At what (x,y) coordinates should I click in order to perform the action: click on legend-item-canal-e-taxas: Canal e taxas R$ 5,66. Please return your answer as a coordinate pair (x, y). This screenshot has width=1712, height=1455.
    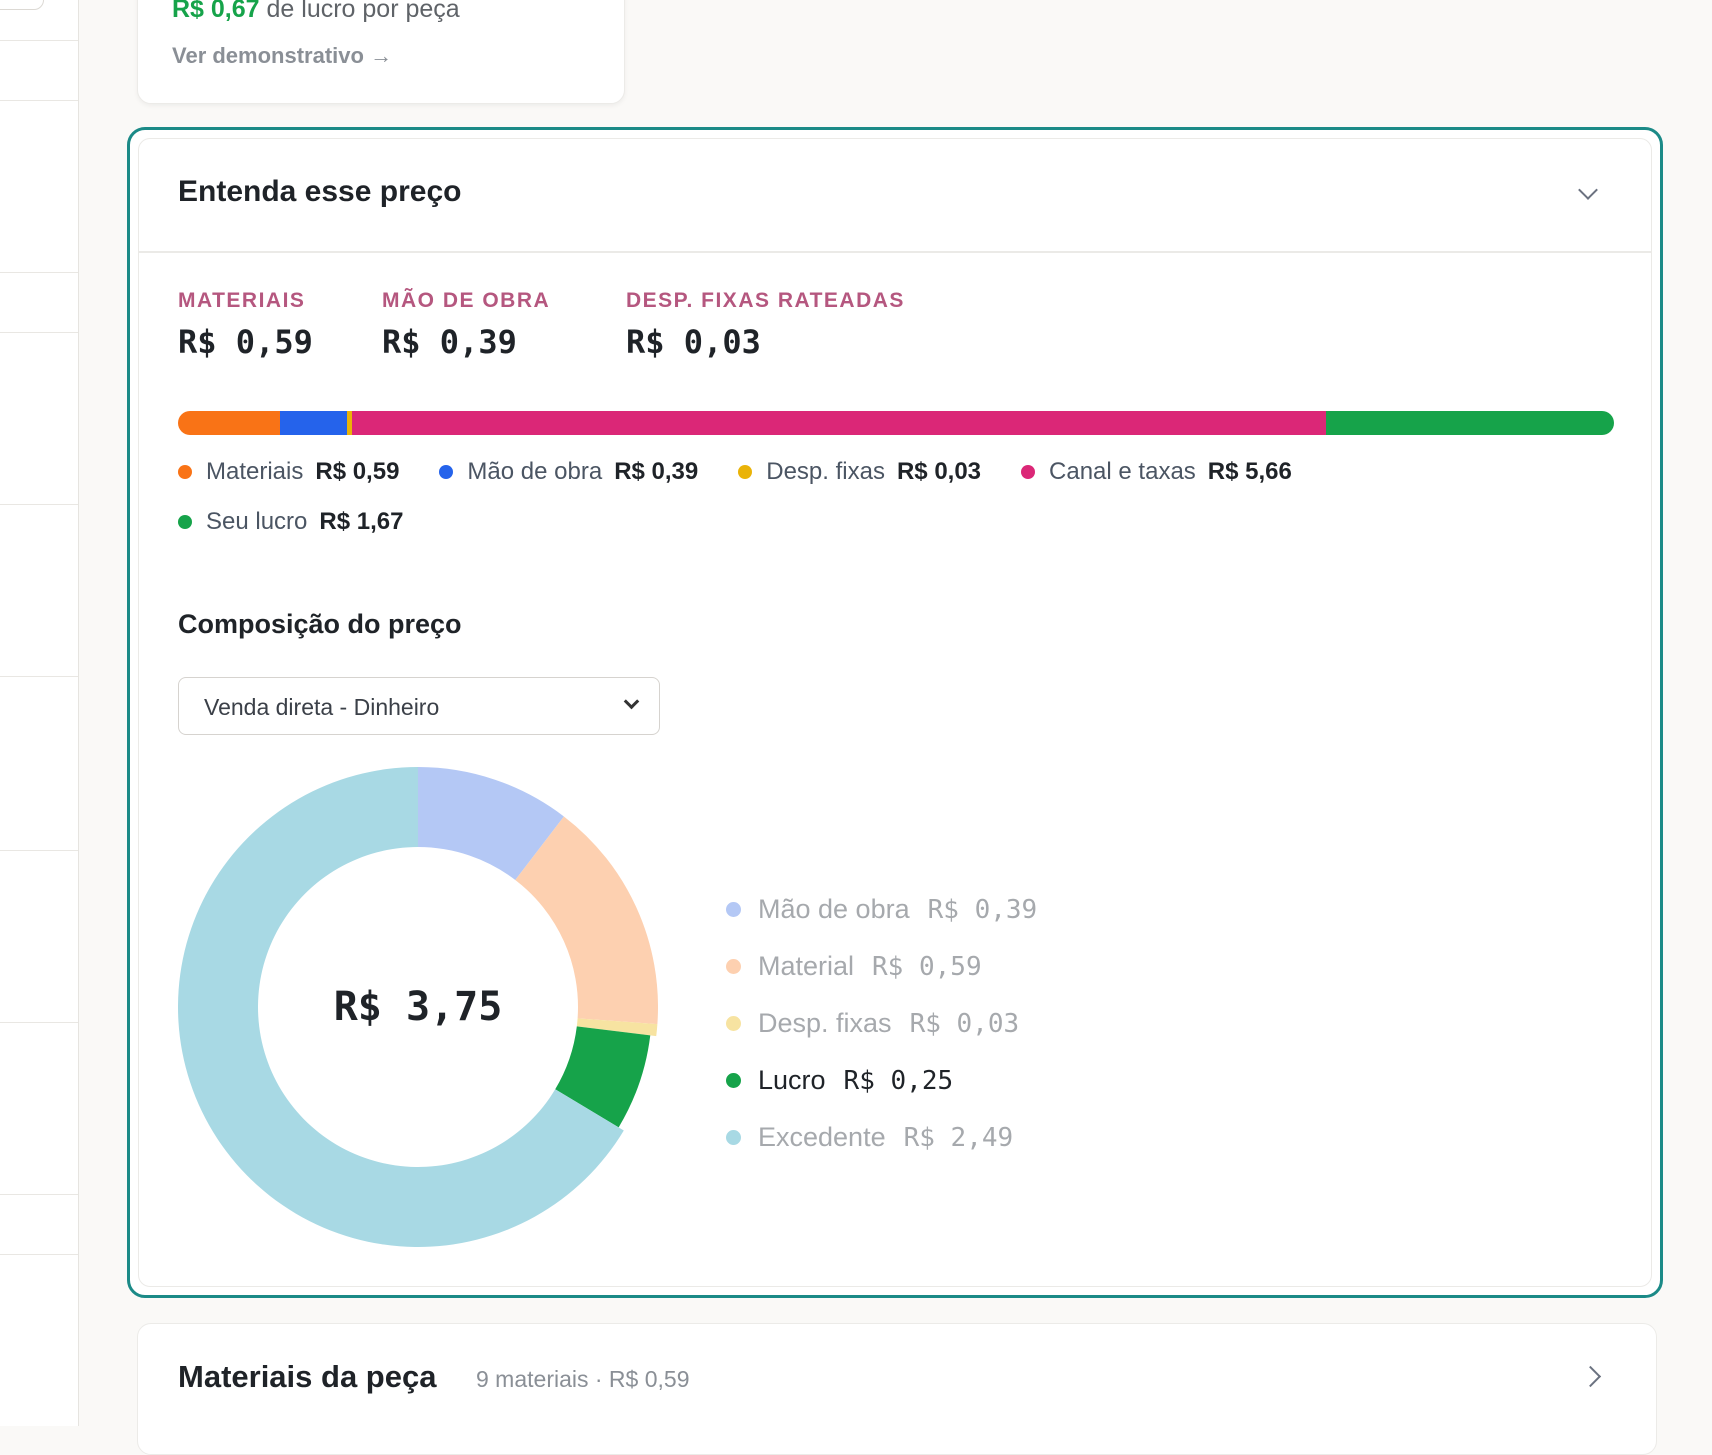
    Looking at the image, I should click on (1156, 472).